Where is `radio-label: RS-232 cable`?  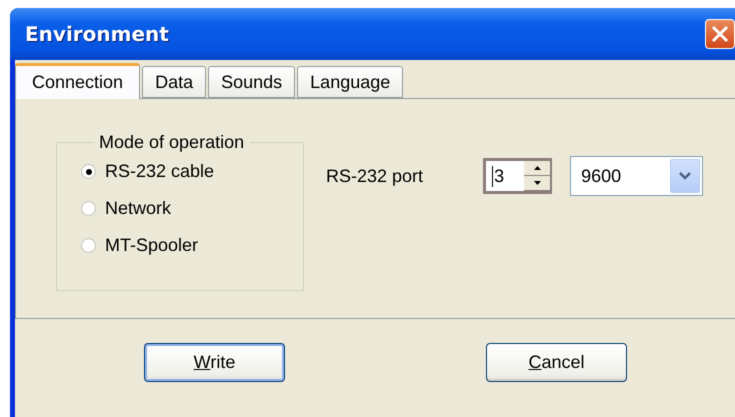 radio-label: RS-232 cable is located at coordinates (159, 171).